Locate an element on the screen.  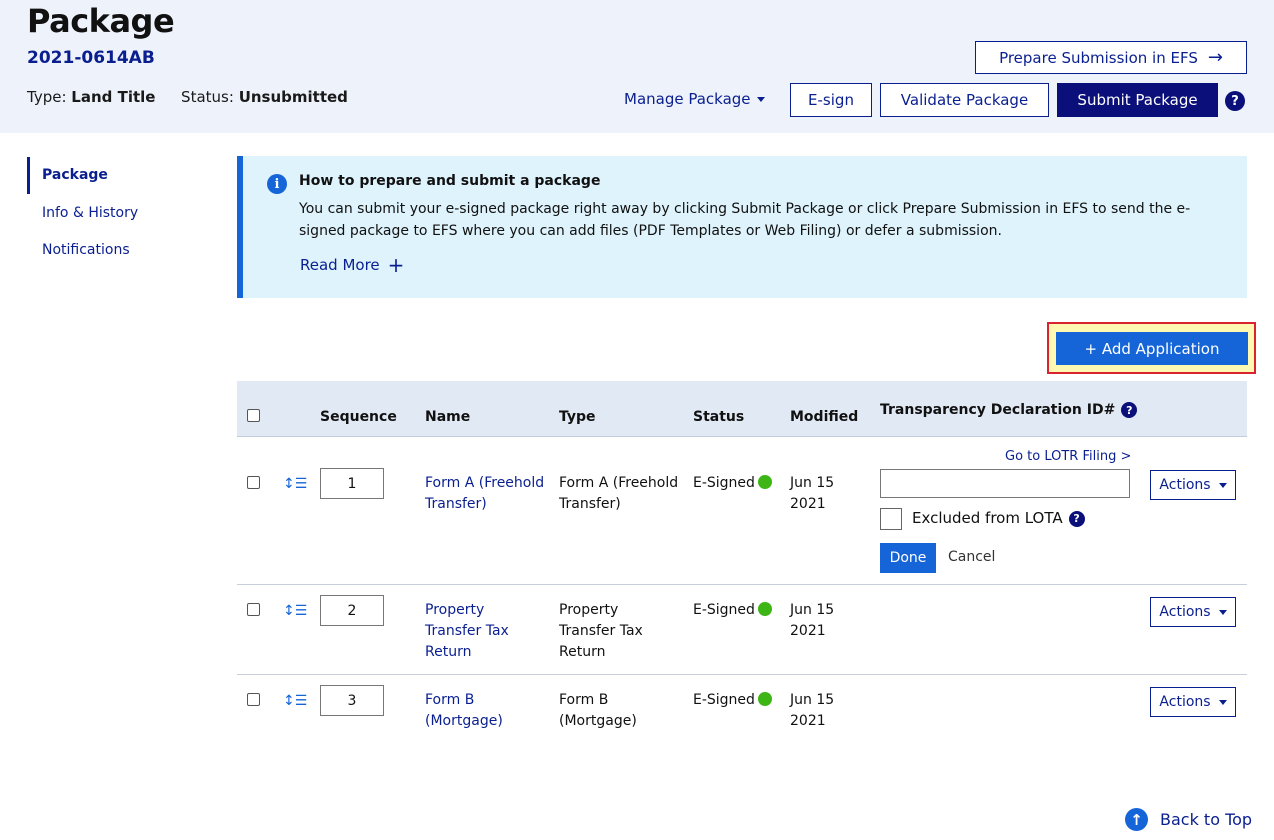
application-name-link: Form B (Mortgage) is located at coordinates (464, 711).